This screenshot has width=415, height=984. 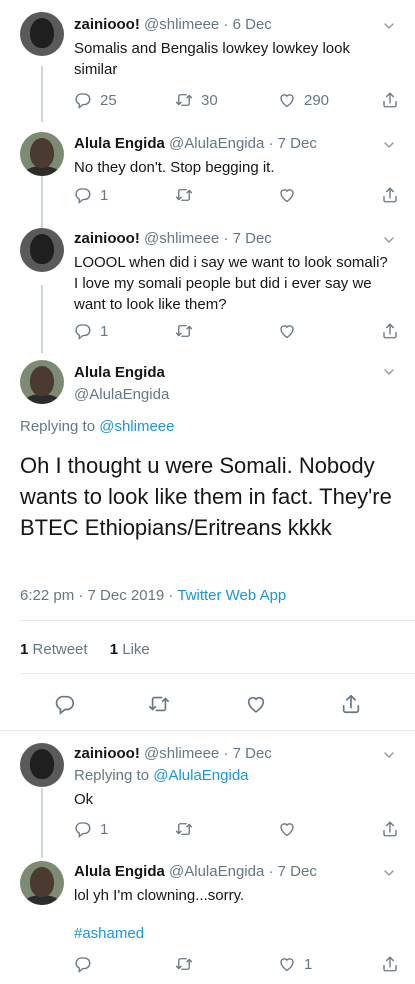 I want to click on tweet-header: Alula Engida @AlulaEngida · 7 Dec, so click(x=195, y=871).